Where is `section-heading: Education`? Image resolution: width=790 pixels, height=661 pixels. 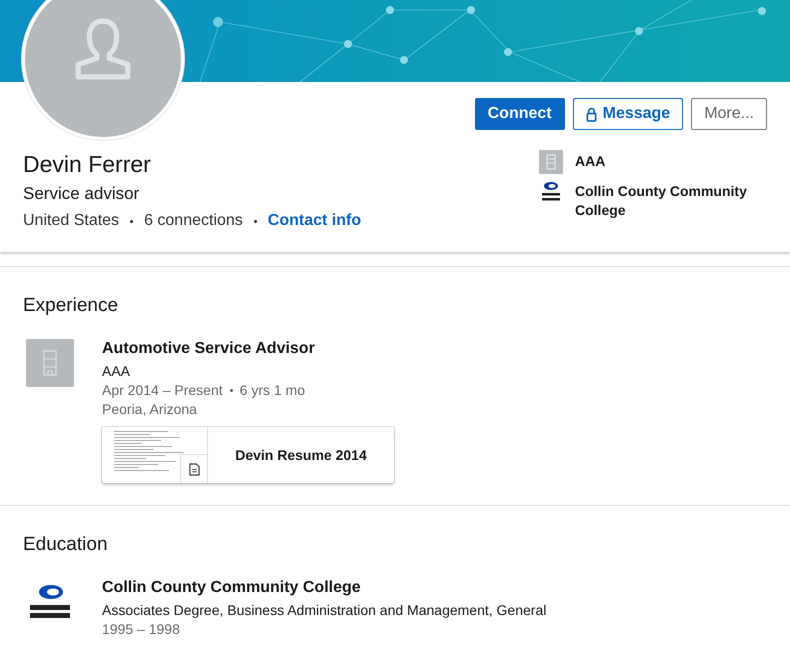
section-heading: Education is located at coordinates (66, 545).